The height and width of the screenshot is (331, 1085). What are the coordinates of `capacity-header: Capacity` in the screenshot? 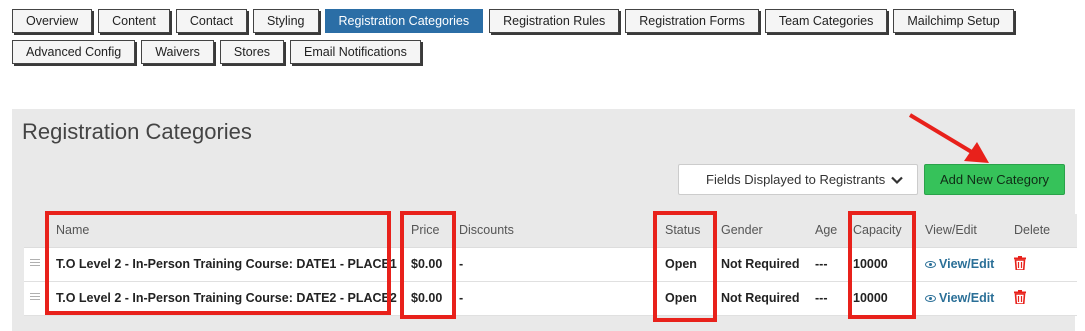 It's located at (881, 231).